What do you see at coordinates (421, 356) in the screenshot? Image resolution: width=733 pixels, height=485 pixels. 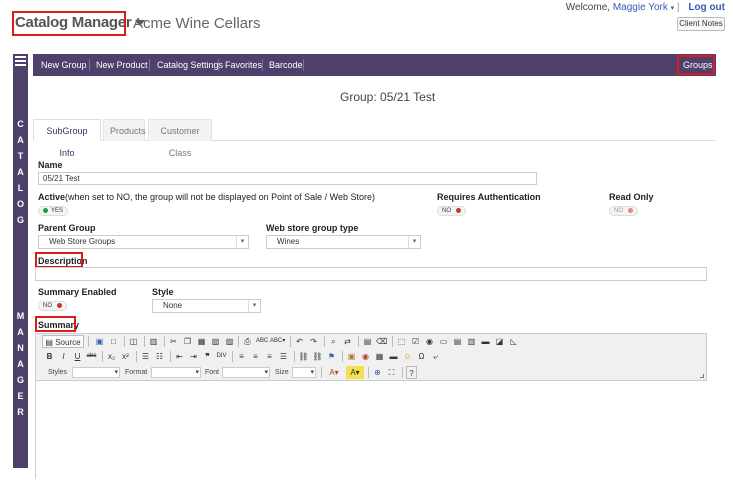 I see `special-char-icon: Ω` at bounding box center [421, 356].